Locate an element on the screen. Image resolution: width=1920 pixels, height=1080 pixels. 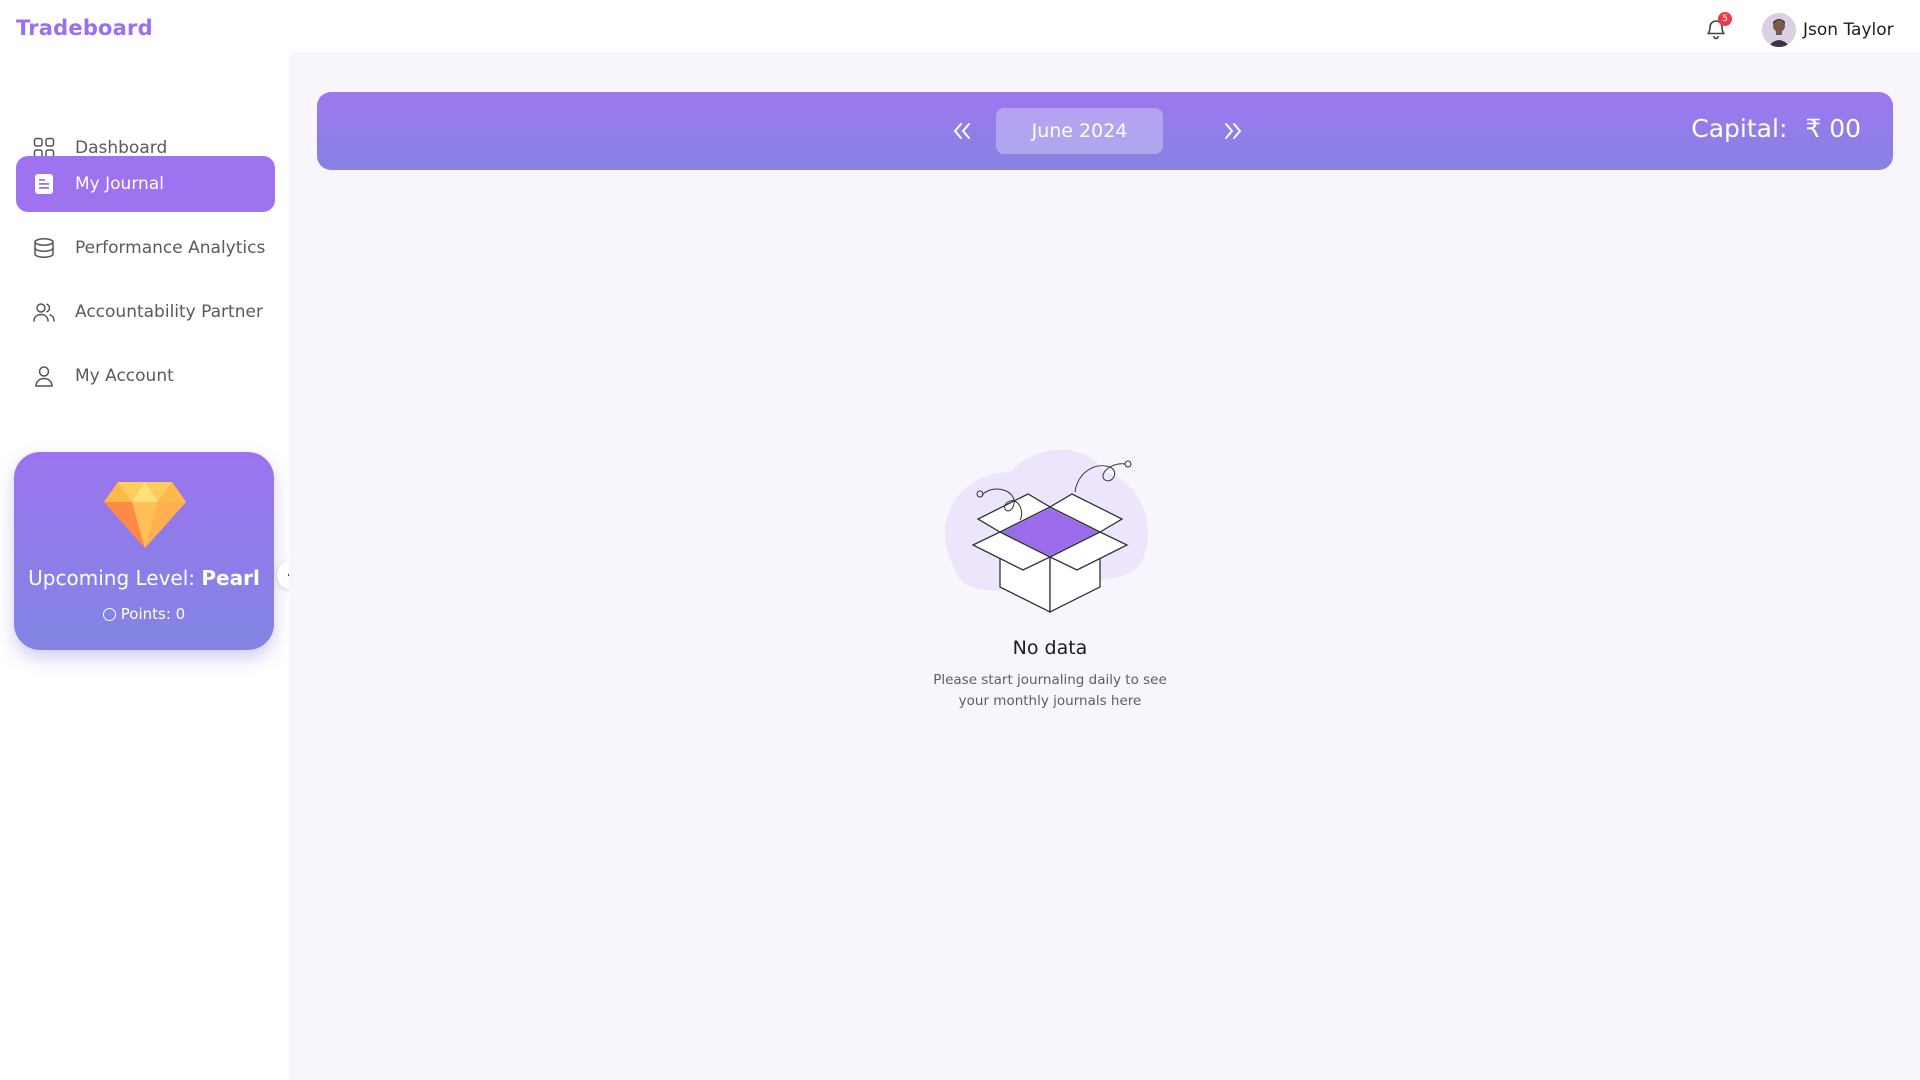
sidebar-item-accountability-partner: Accountability Partner is located at coordinates (145, 312).